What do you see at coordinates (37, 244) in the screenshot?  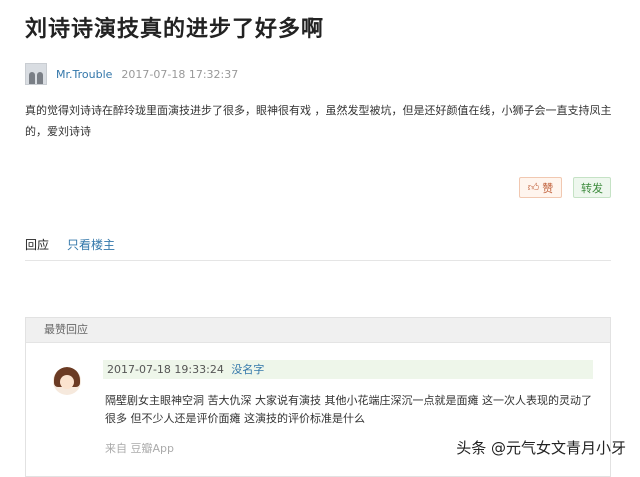 I see `tab-reply: 回应` at bounding box center [37, 244].